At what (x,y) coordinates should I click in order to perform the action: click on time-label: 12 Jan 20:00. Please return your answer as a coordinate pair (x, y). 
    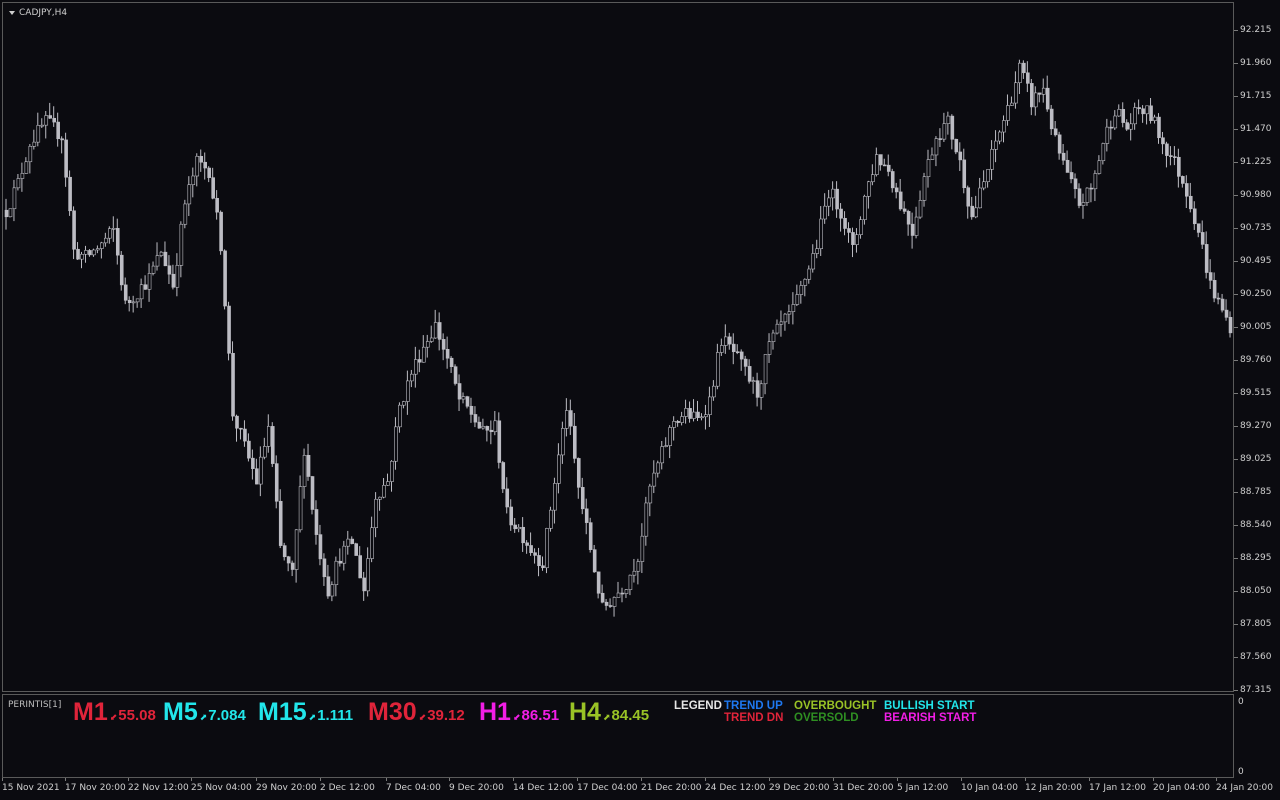
    Looking at the image, I should click on (1053, 788).